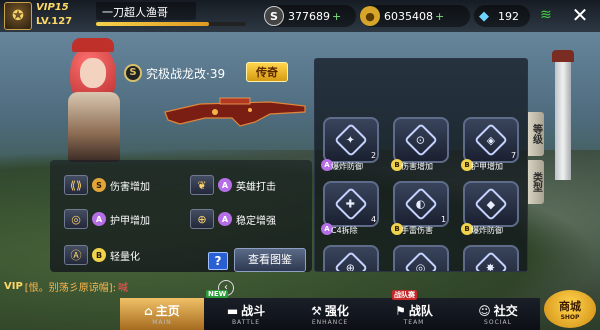  Describe the element at coordinates (417, 230) in the screenshot. I see `part-label: 手雷伤害` at that location.